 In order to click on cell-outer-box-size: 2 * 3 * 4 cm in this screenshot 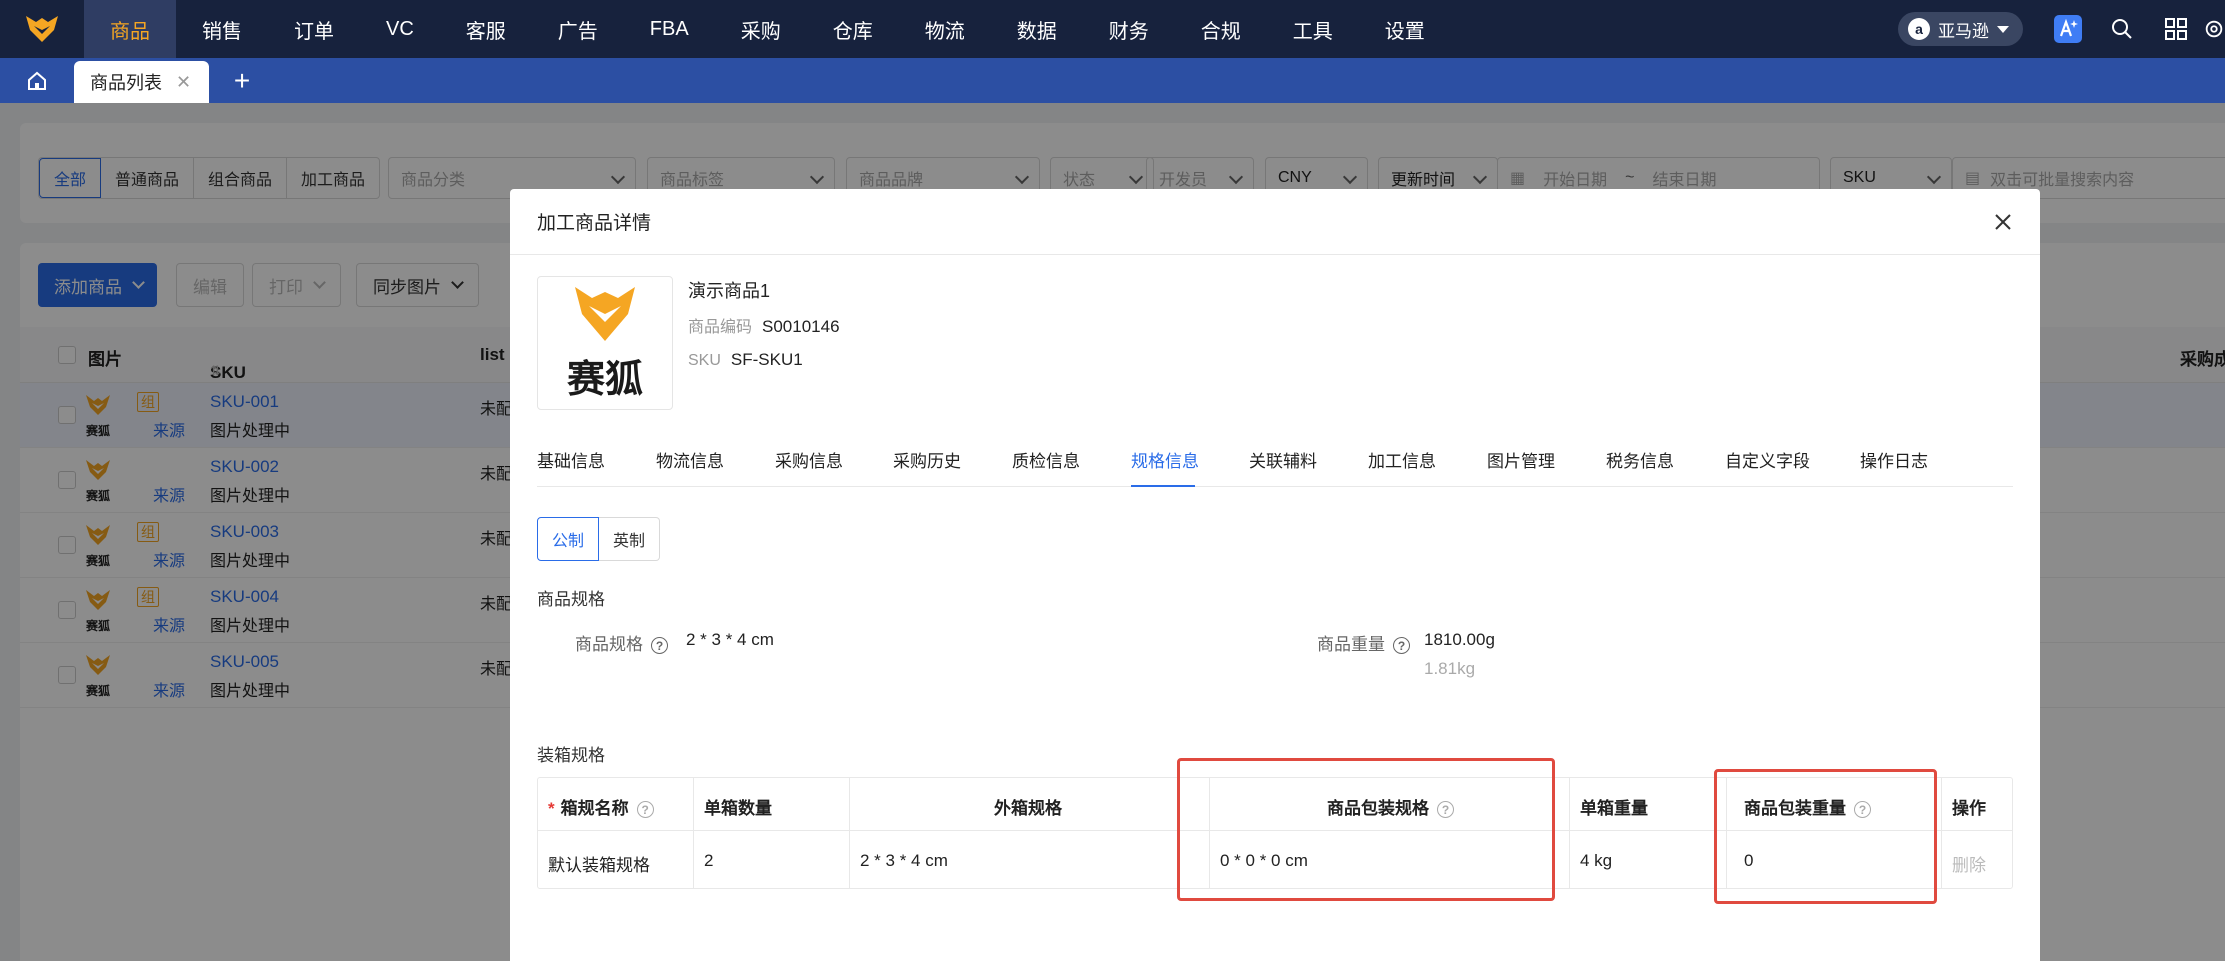, I will do `click(904, 860)`.